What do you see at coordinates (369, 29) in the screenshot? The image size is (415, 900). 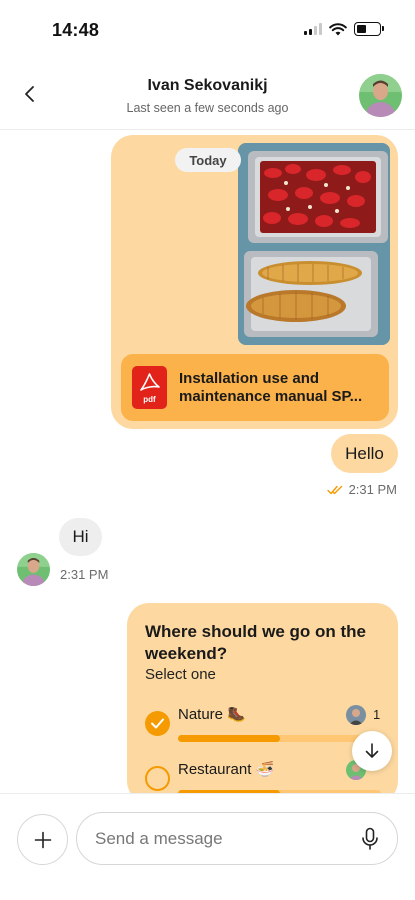 I see `battery-icon` at bounding box center [369, 29].